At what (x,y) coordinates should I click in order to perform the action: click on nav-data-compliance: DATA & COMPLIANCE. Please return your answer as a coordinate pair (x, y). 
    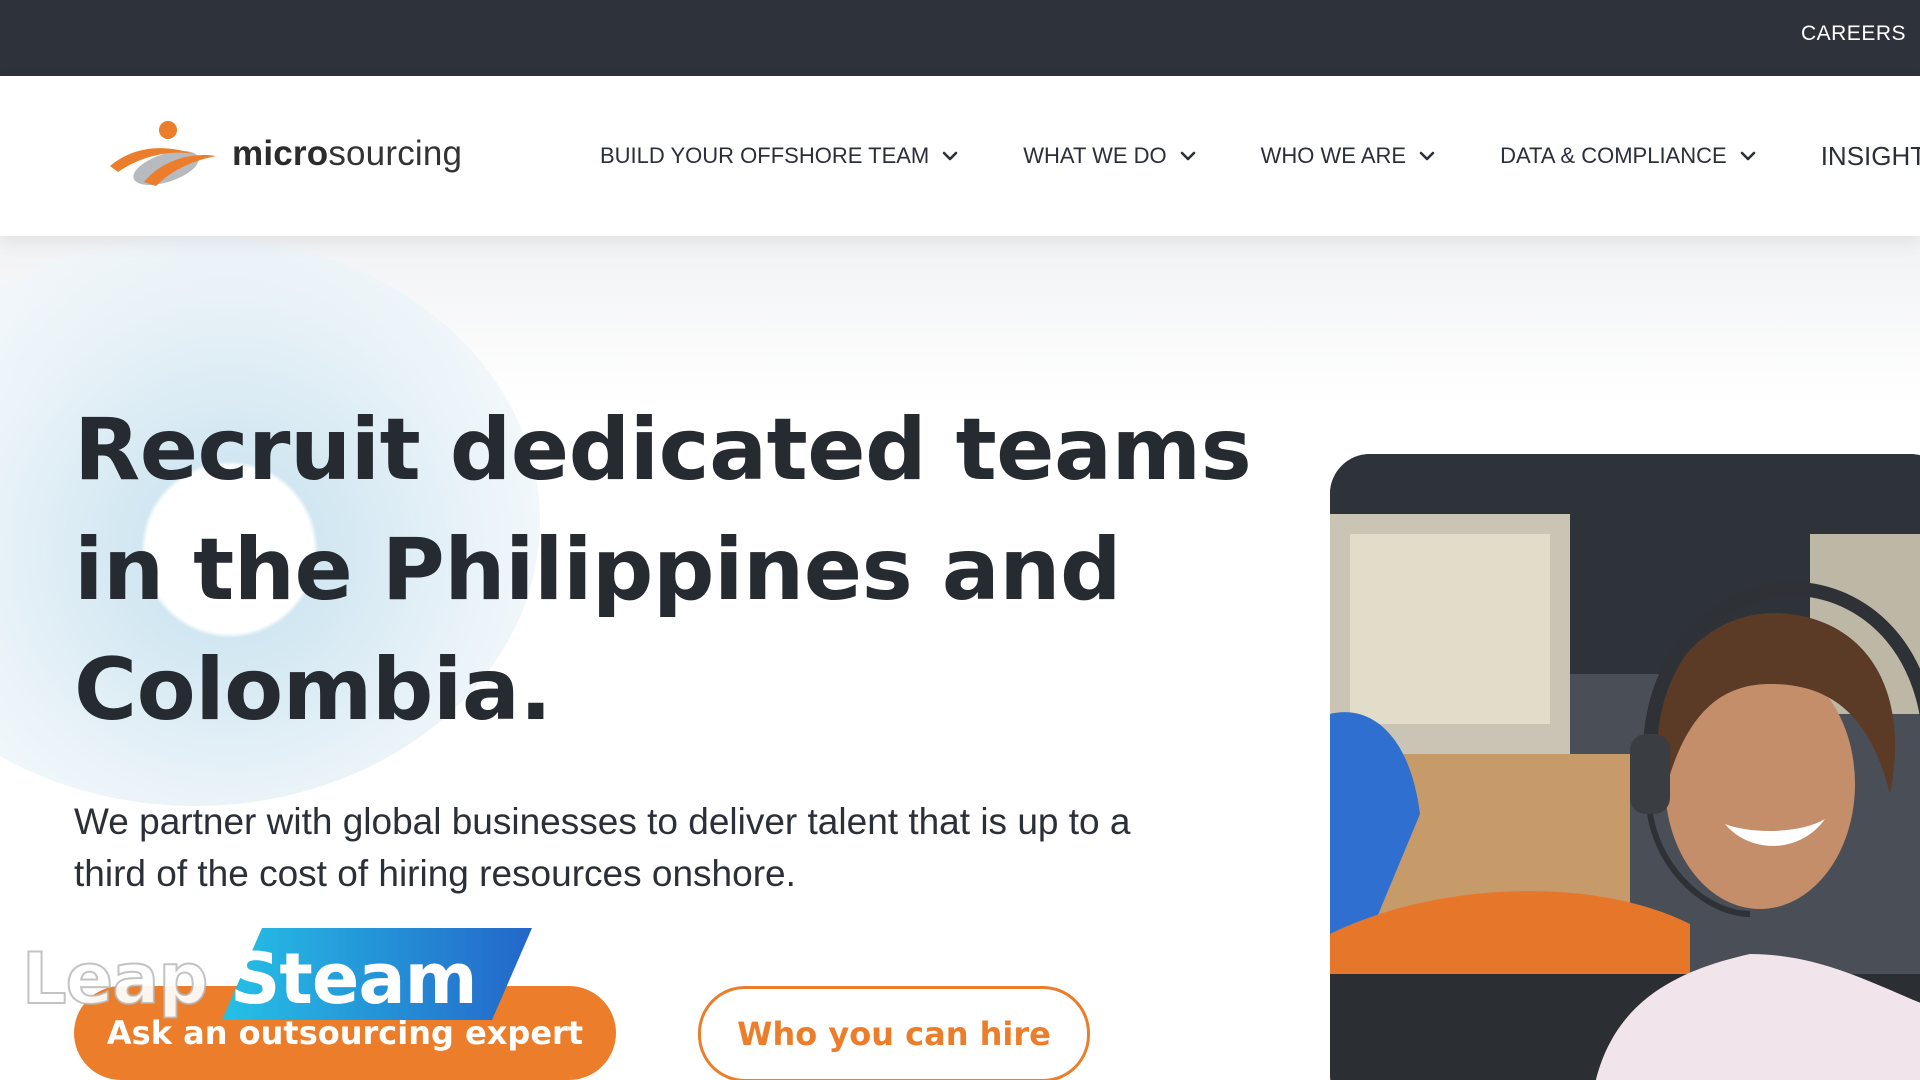
    Looking at the image, I should click on (1628, 156).